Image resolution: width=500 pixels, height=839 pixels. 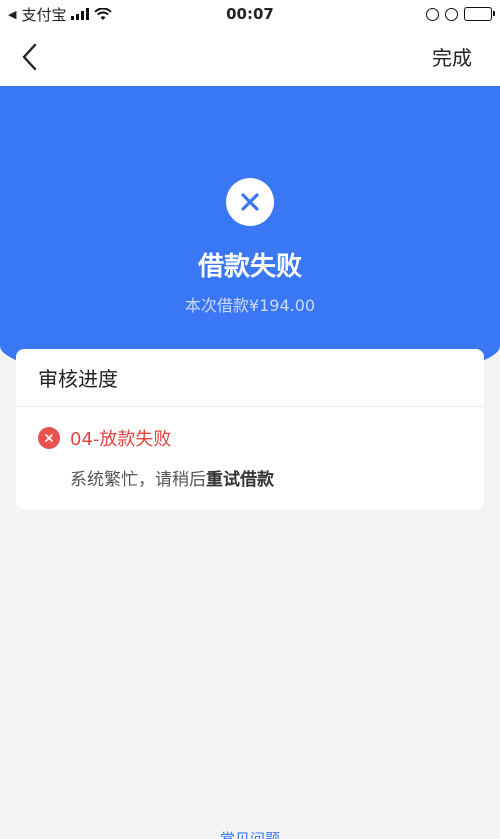 I want to click on alarm-icon, so click(x=451, y=14).